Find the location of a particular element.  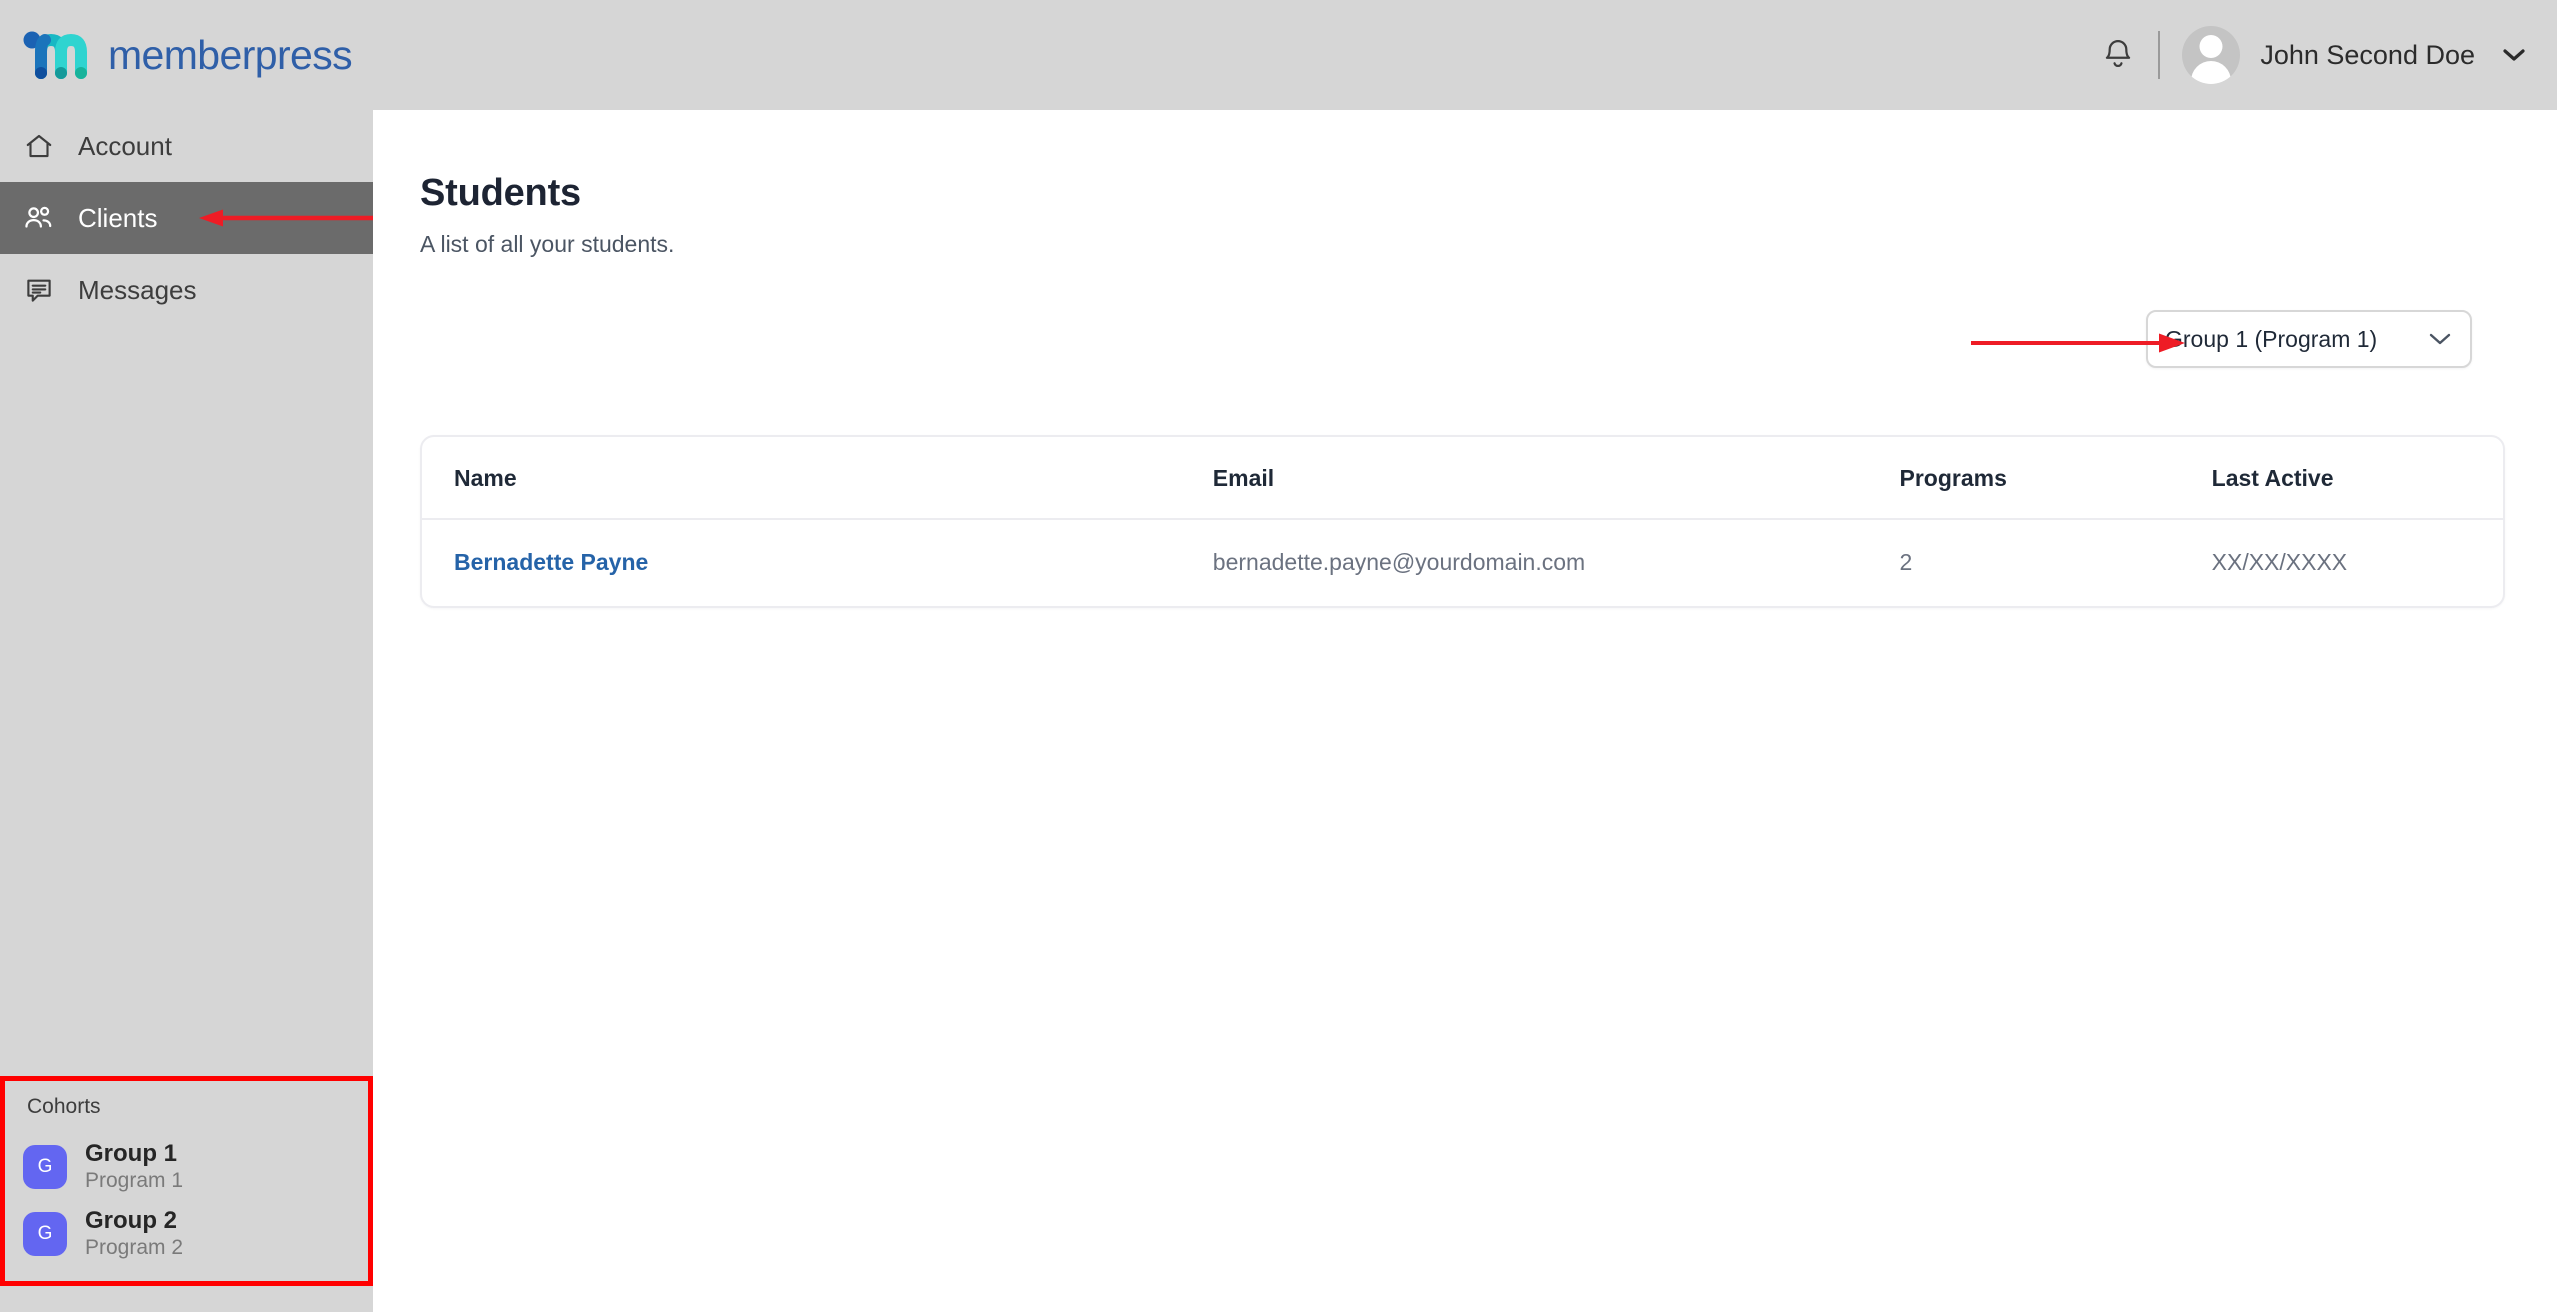

table-head: Name Email Programs Last Active is located at coordinates (1462, 478).